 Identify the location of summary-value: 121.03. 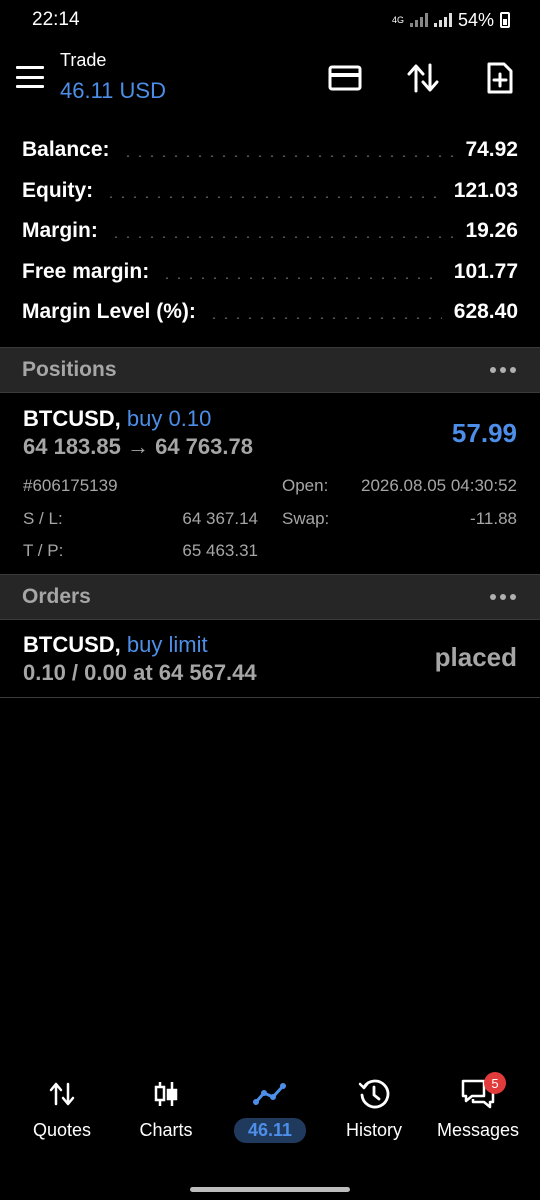
(485, 190).